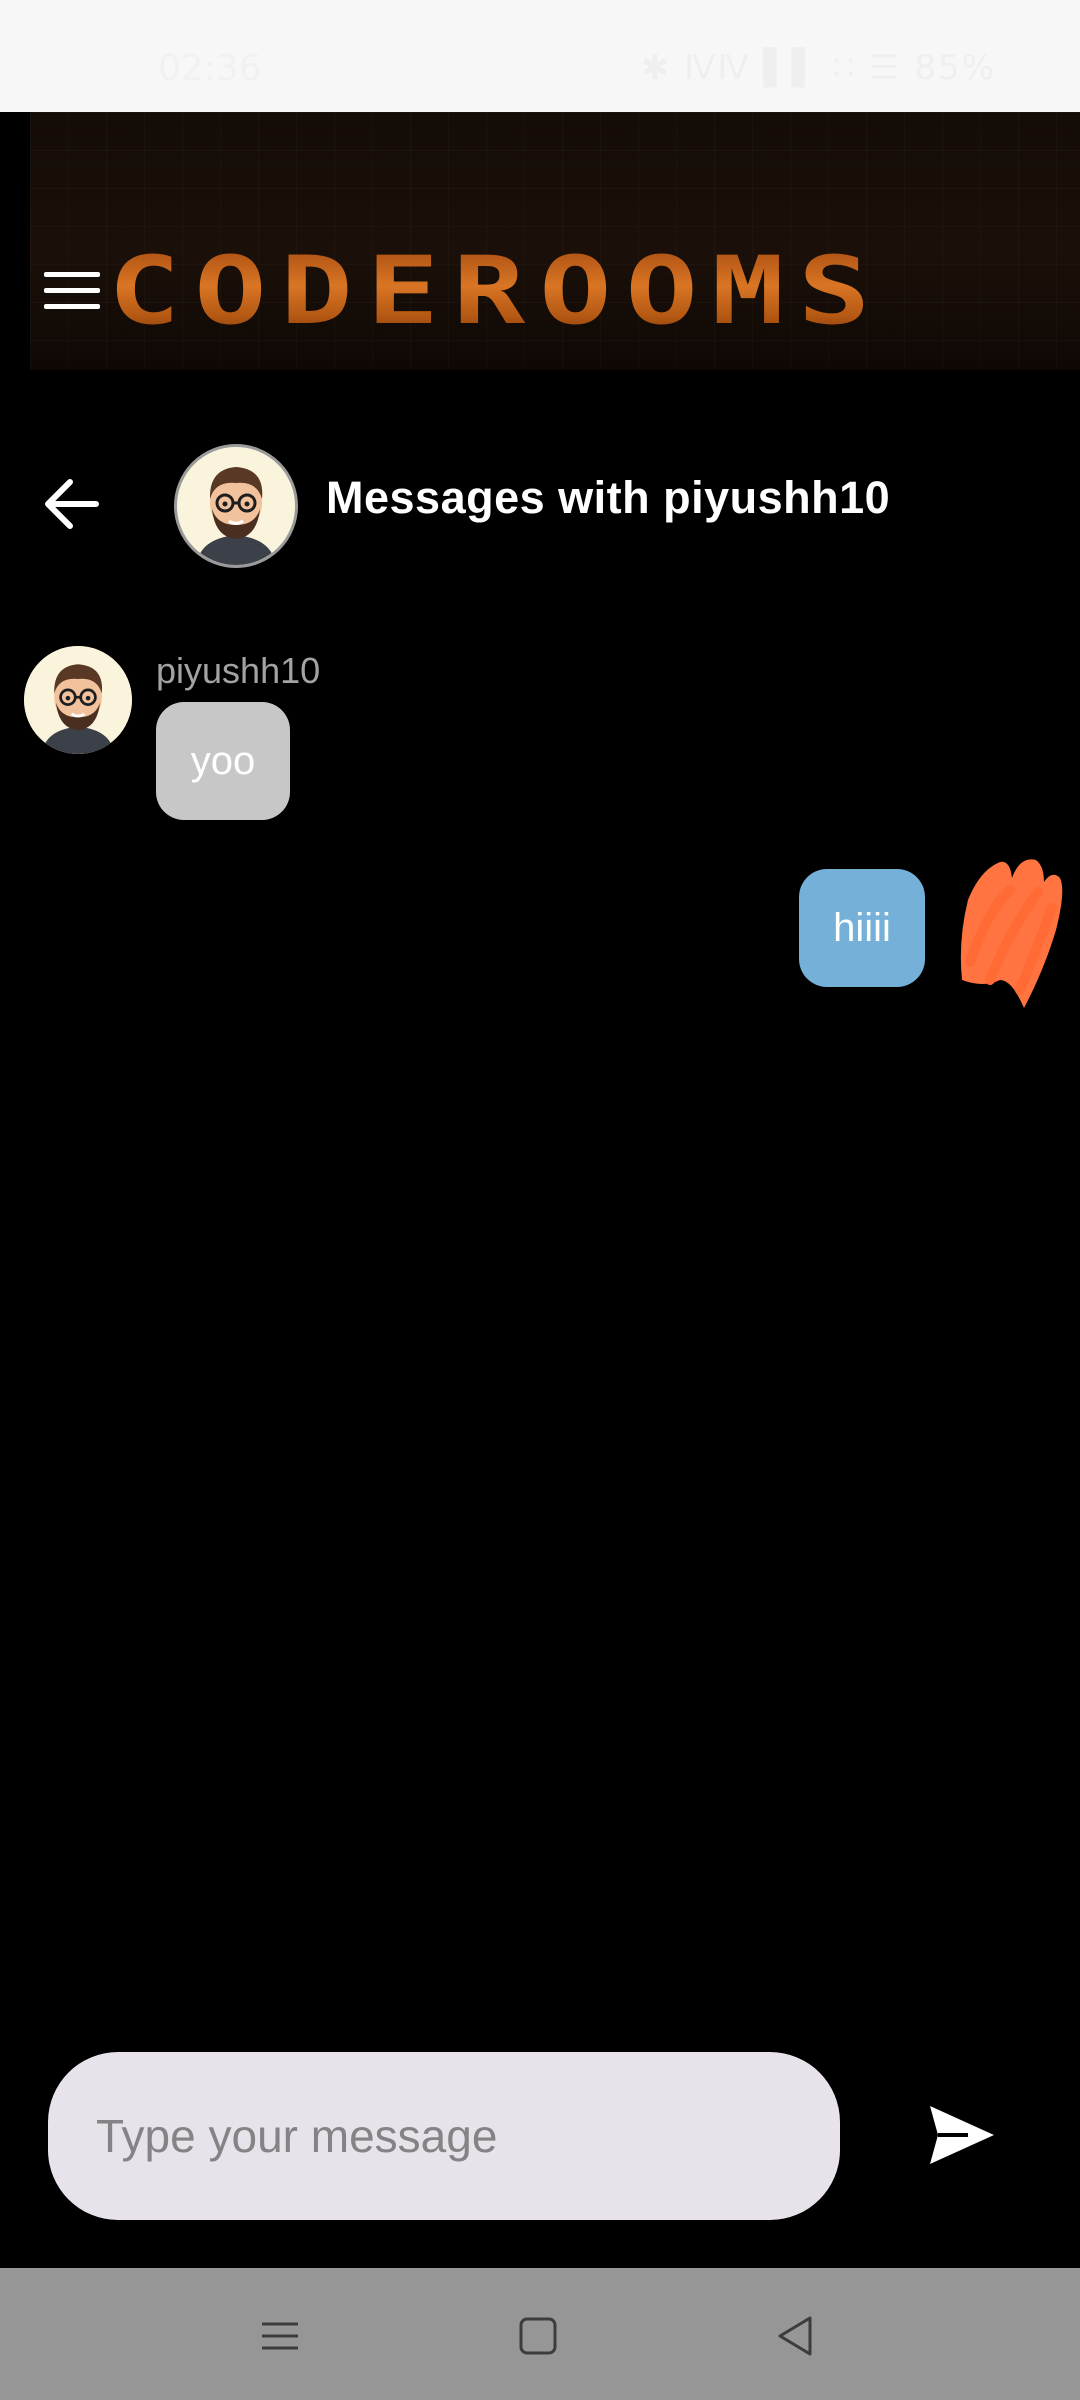 This screenshot has width=1080, height=2400. I want to click on message-text: hiiii, so click(862, 927).